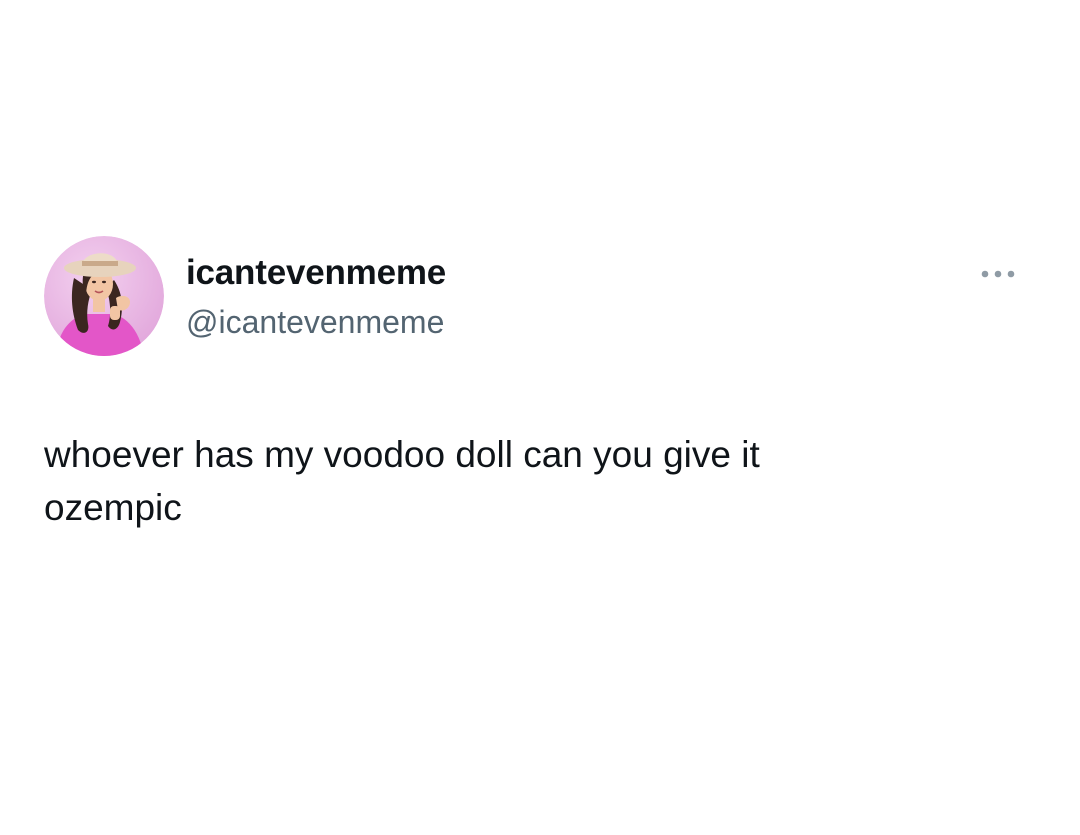  I want to click on more-options-icon, so click(998, 274).